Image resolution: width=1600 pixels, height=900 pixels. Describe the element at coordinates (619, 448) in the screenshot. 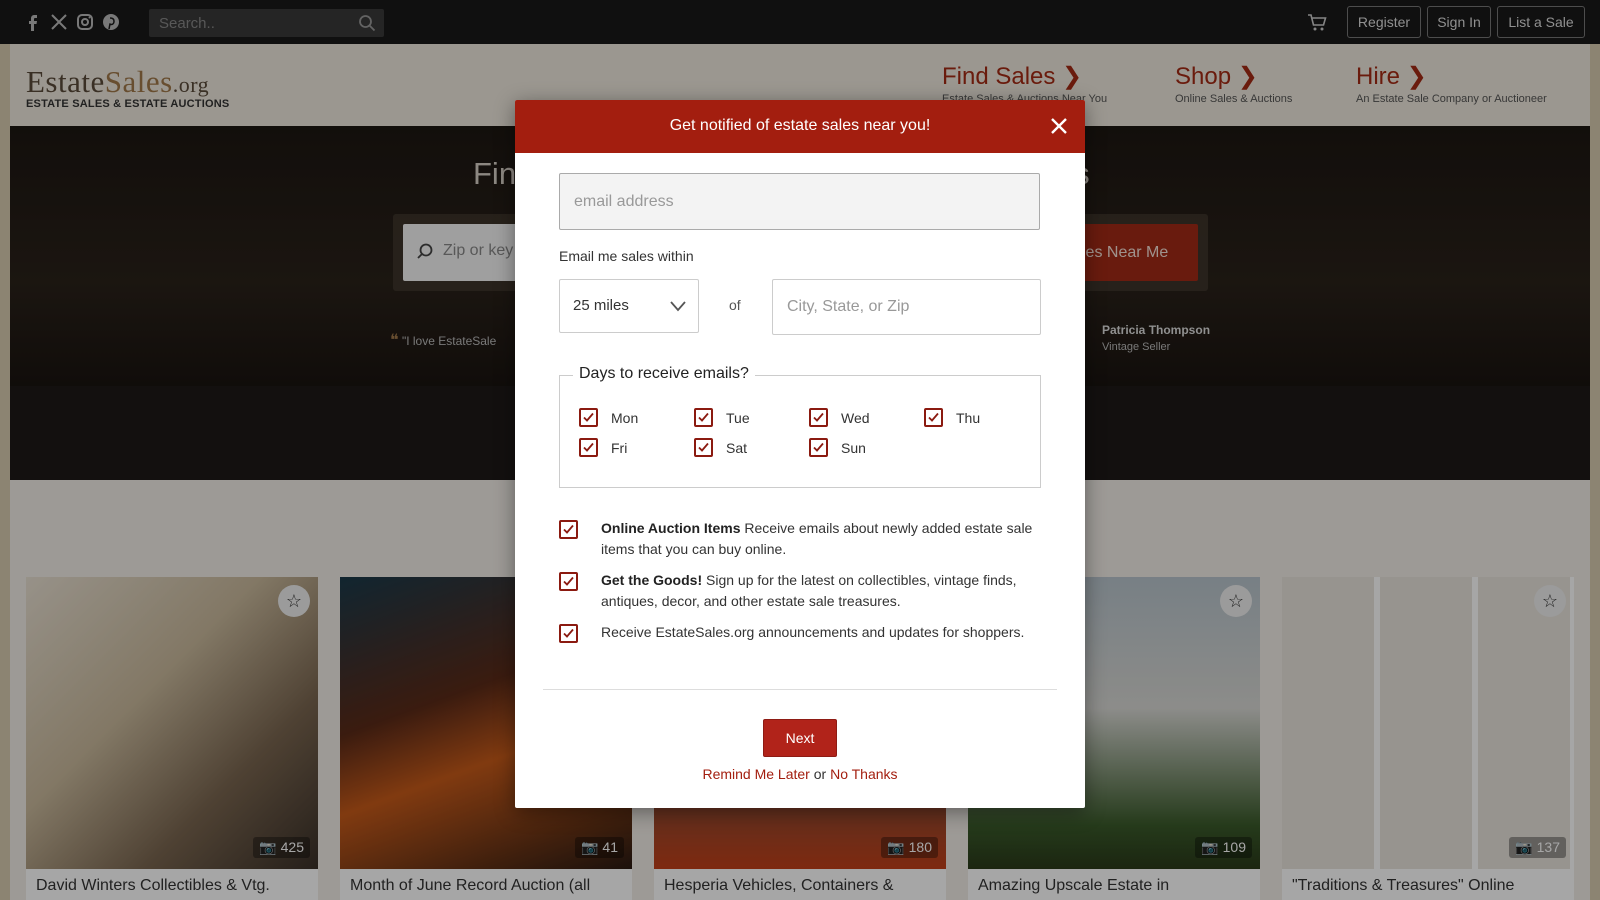

I see `day-label: Fri` at that location.